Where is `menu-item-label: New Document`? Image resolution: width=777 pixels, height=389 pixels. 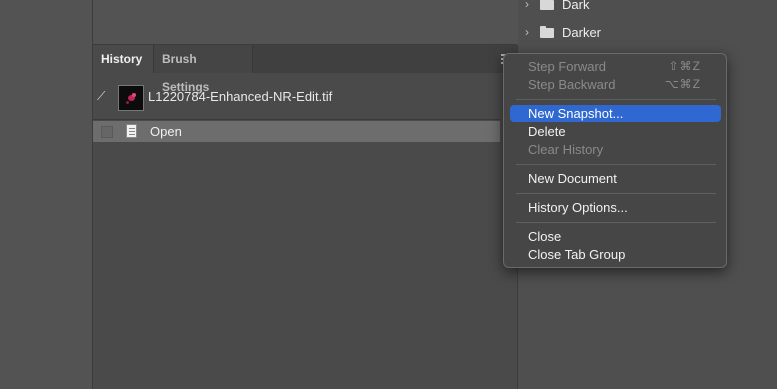 menu-item-label: New Document is located at coordinates (572, 178).